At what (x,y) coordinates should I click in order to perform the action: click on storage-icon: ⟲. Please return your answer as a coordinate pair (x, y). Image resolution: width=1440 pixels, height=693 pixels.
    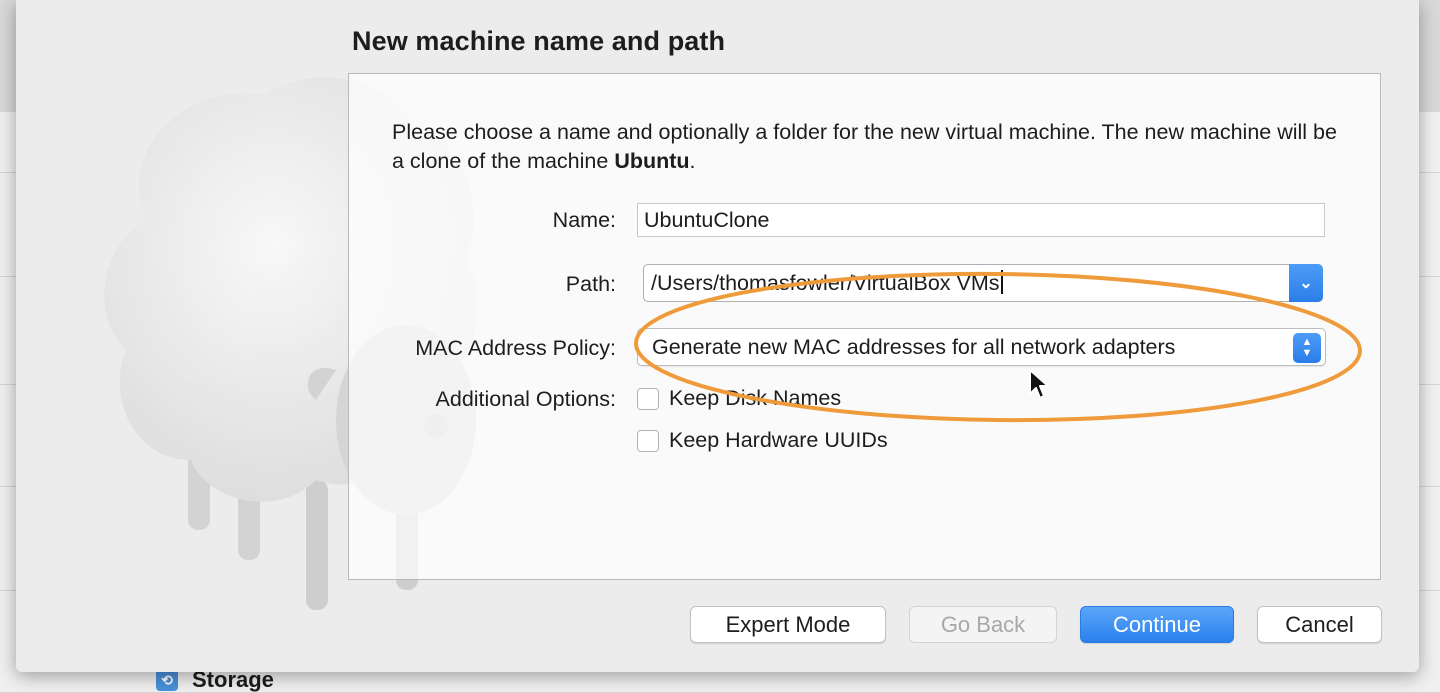
    Looking at the image, I should click on (167, 680).